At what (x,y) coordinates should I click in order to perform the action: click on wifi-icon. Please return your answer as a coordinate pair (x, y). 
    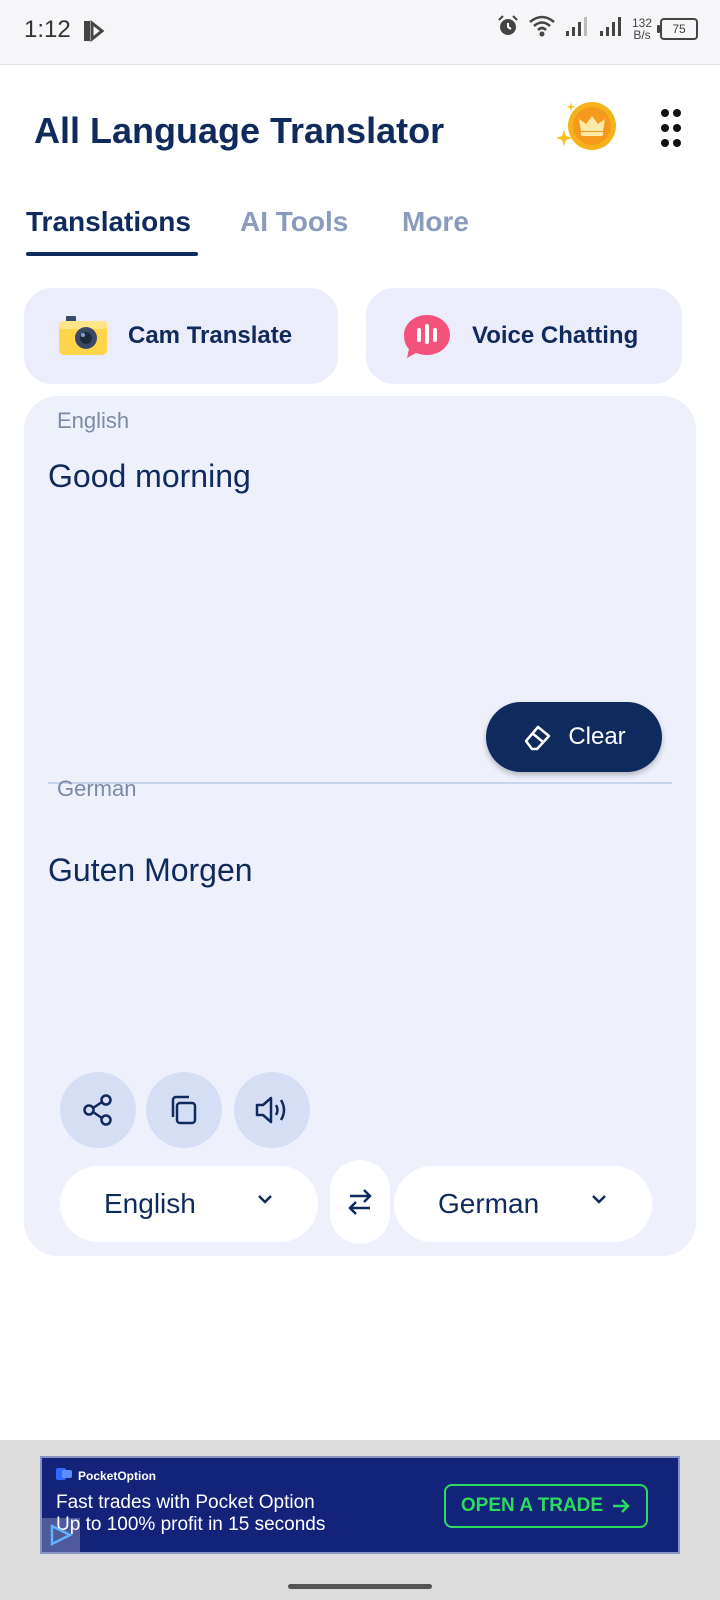
    Looking at the image, I should click on (542, 28).